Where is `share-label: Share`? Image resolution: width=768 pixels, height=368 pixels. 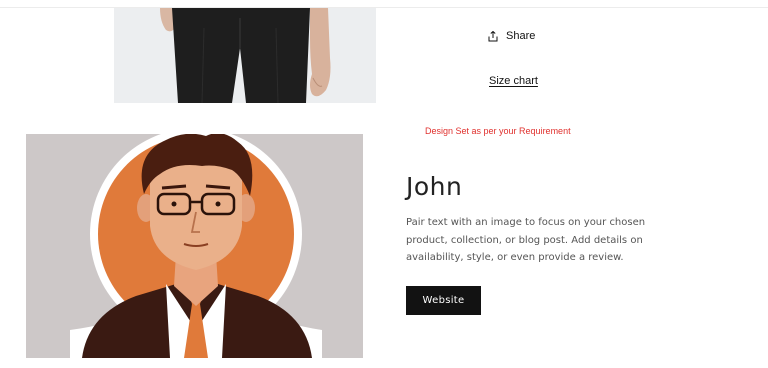 share-label: Share is located at coordinates (521, 36).